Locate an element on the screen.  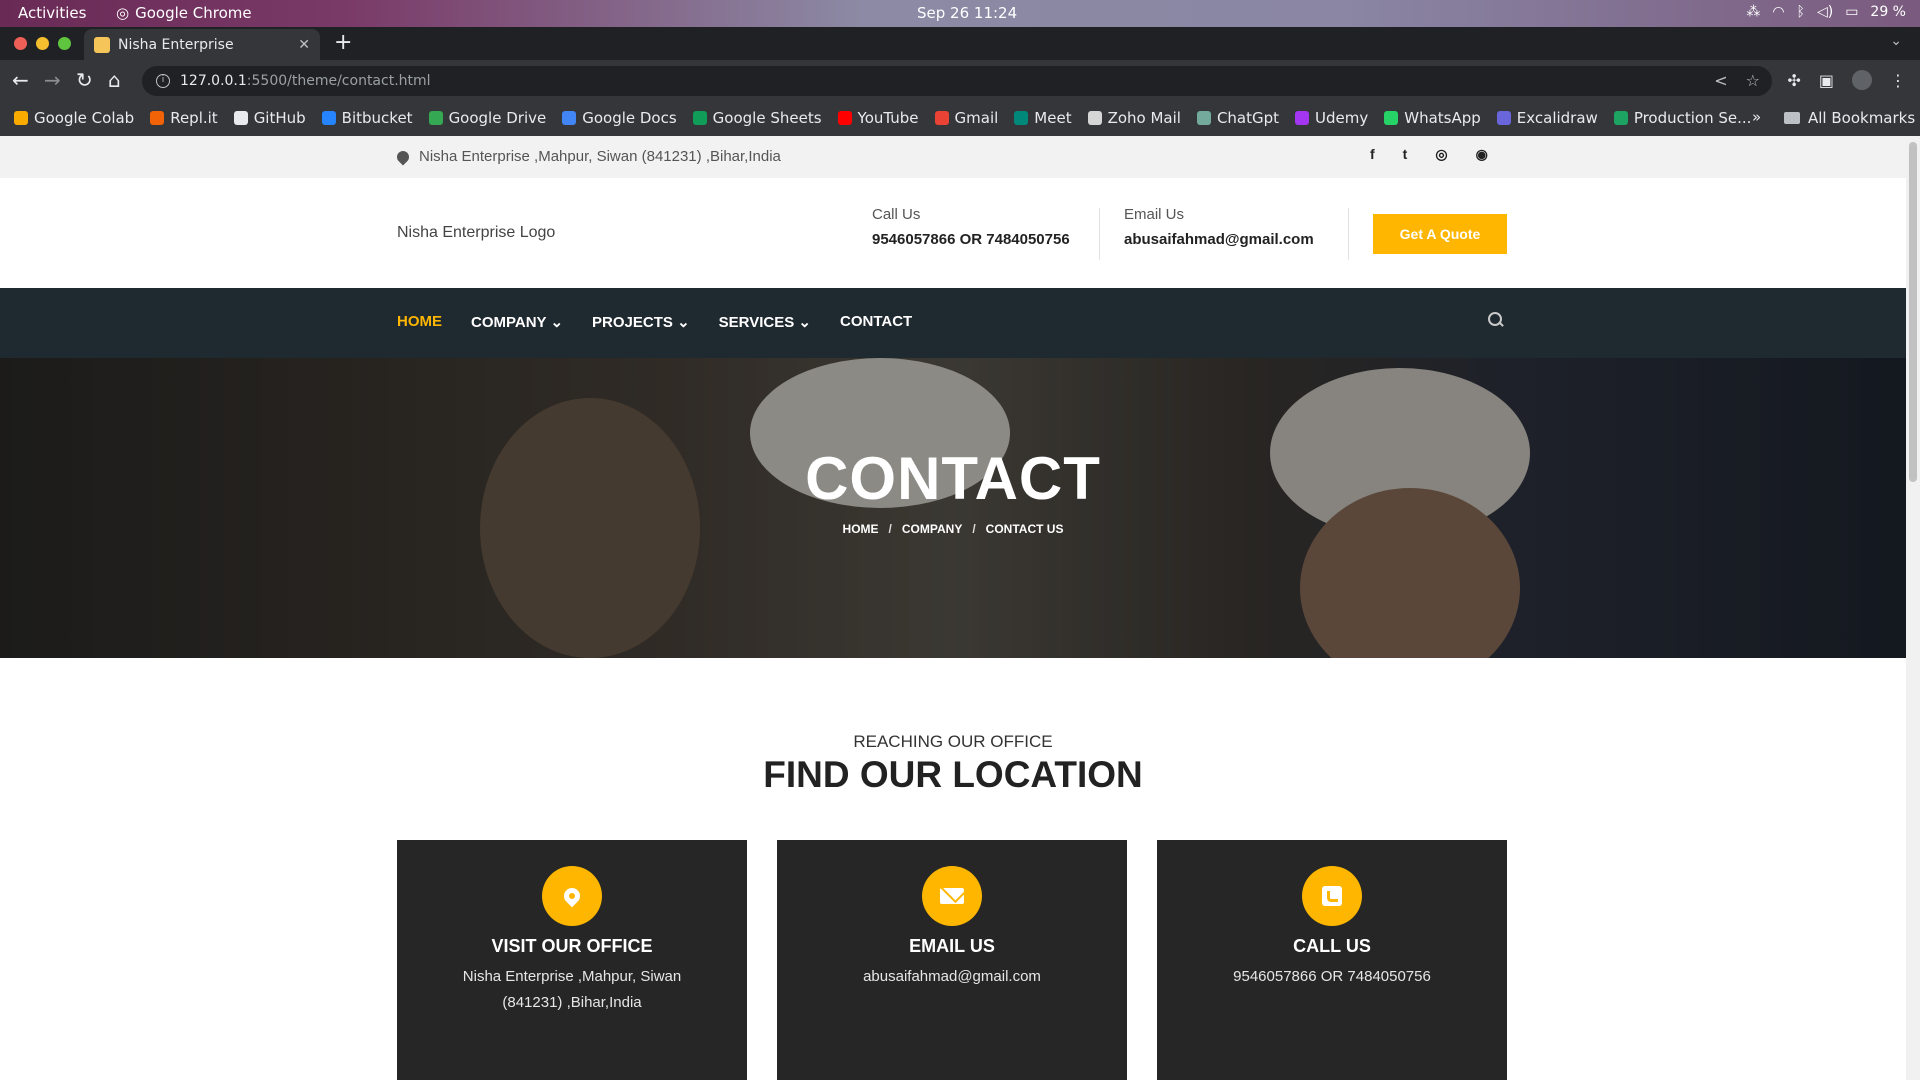
email-value: abusaifahmad@gmail.com is located at coordinates (1219, 239).